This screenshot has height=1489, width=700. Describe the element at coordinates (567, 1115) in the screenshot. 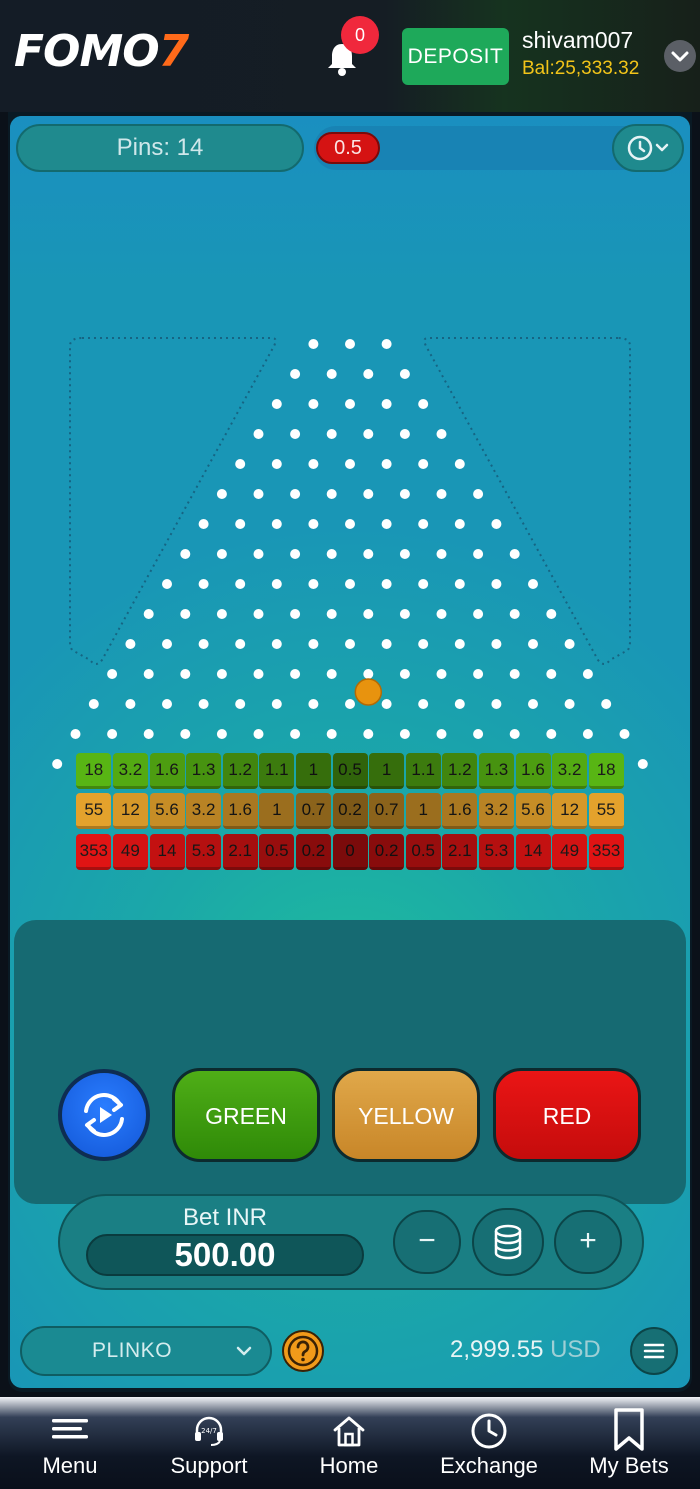

I see `red-drop-button: RED` at that location.